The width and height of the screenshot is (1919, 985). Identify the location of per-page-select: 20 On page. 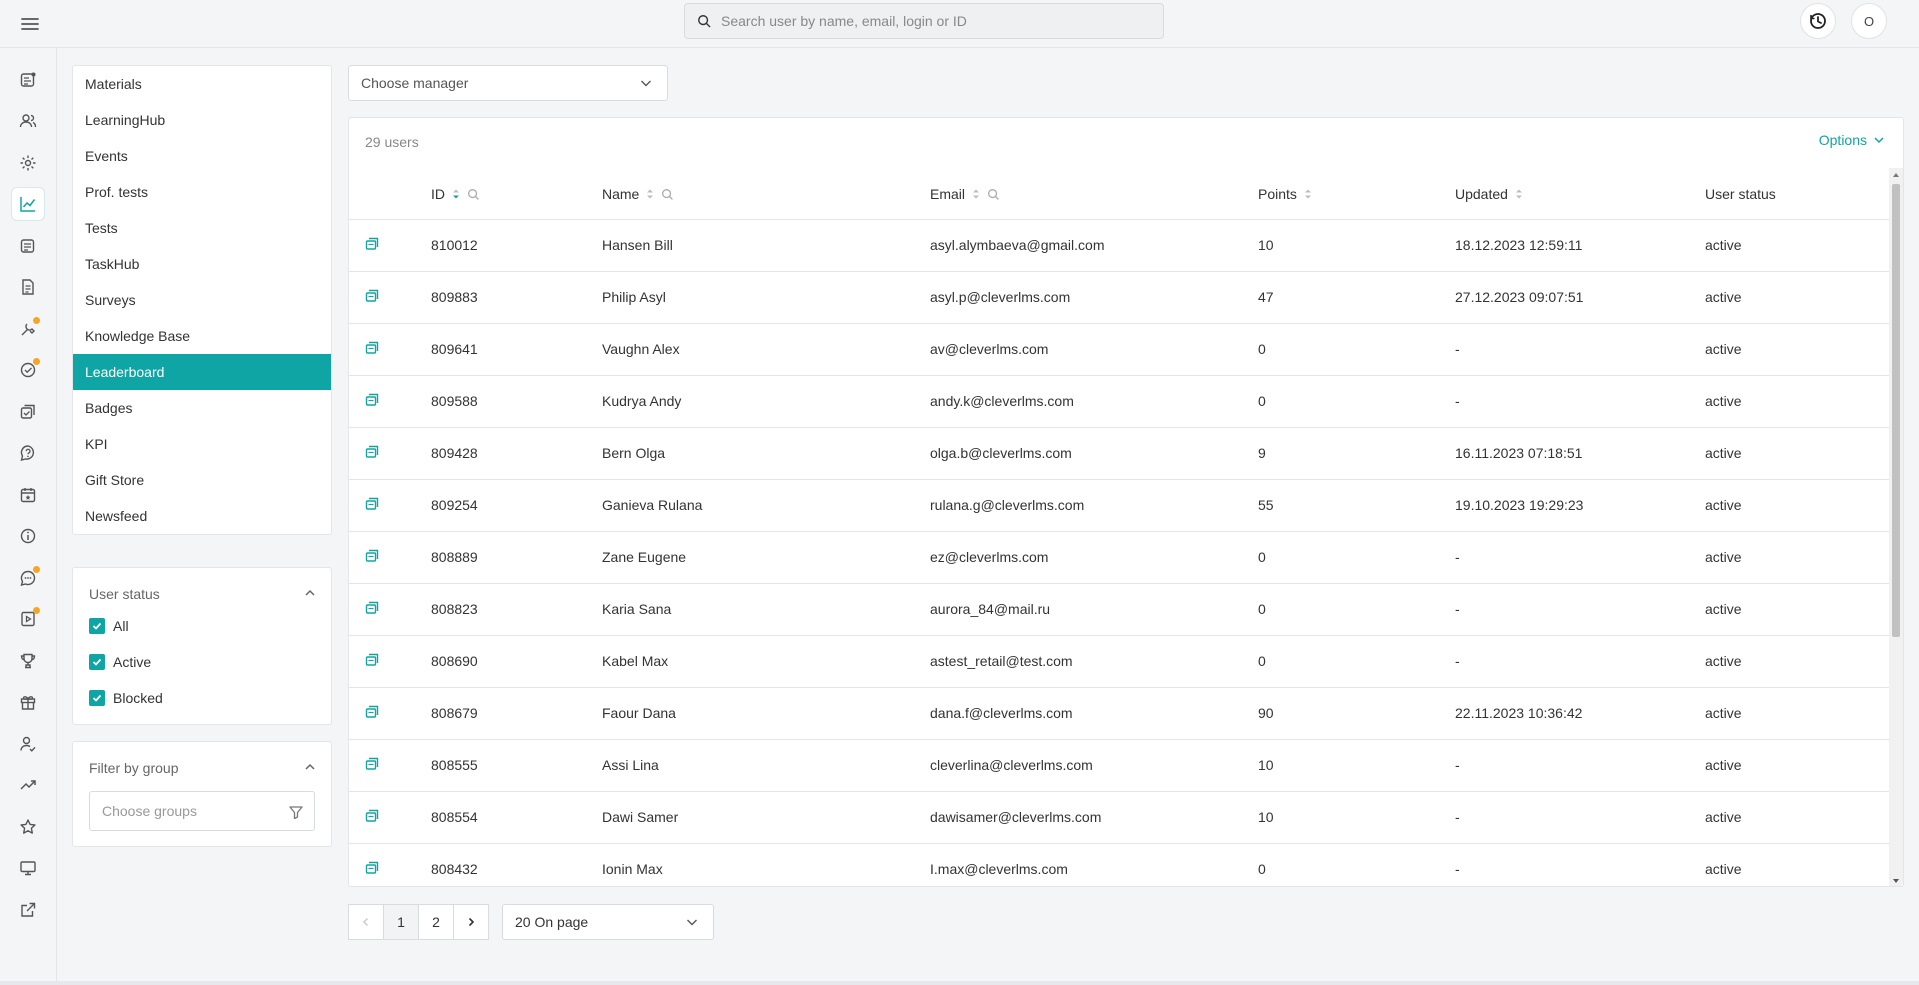
(608, 922).